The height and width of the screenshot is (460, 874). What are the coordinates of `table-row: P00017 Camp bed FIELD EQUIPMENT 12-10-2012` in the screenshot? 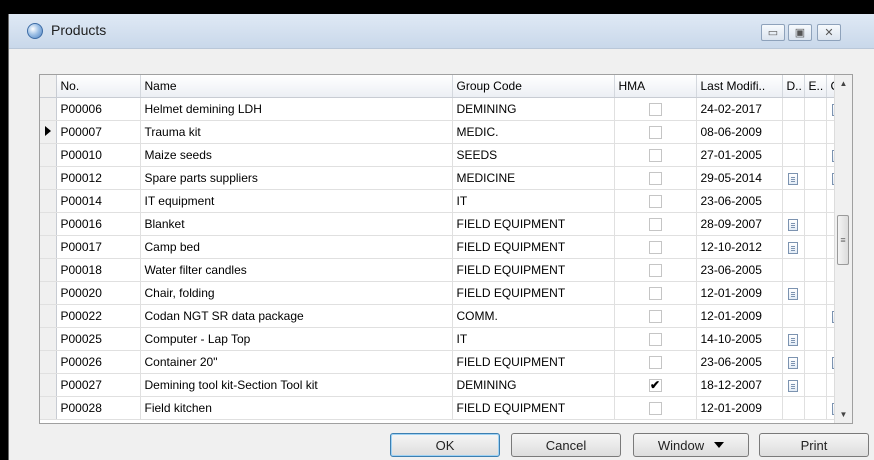 It's located at (444, 247).